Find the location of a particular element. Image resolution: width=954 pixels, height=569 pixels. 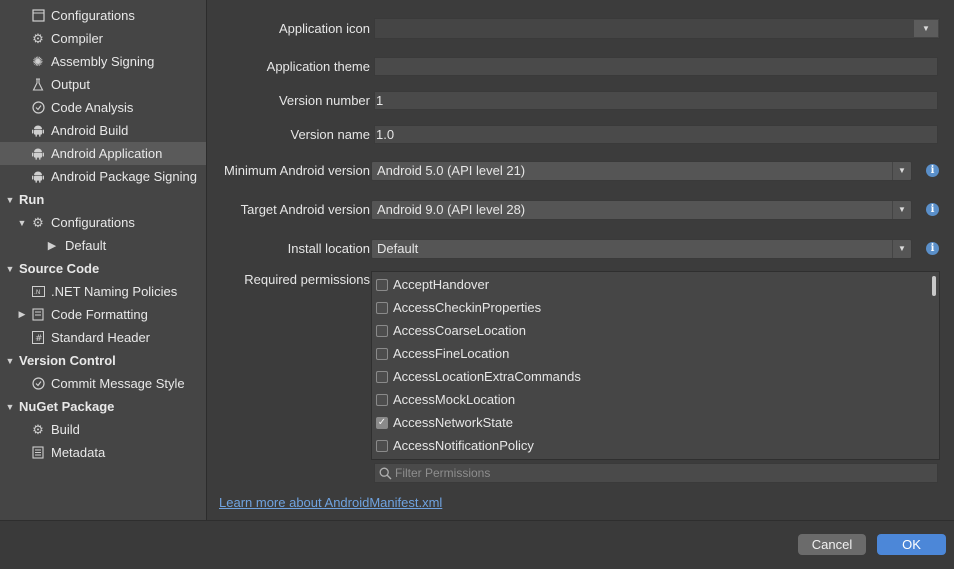

sidebar-item-metadata: Metadata is located at coordinates (103, 452).